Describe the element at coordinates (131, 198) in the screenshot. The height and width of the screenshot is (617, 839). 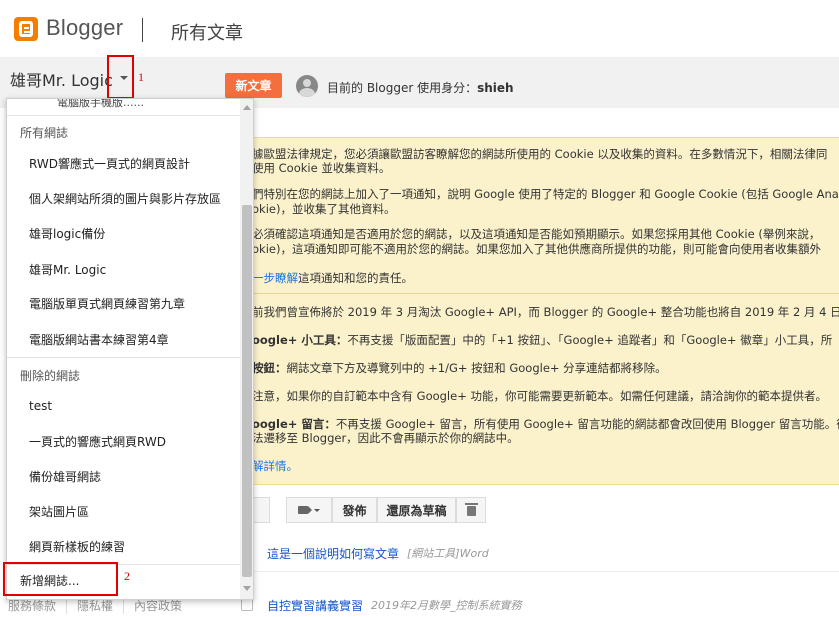
I see `menu-item-blog: 個人架網站所須的圖片與影片存放區` at that location.